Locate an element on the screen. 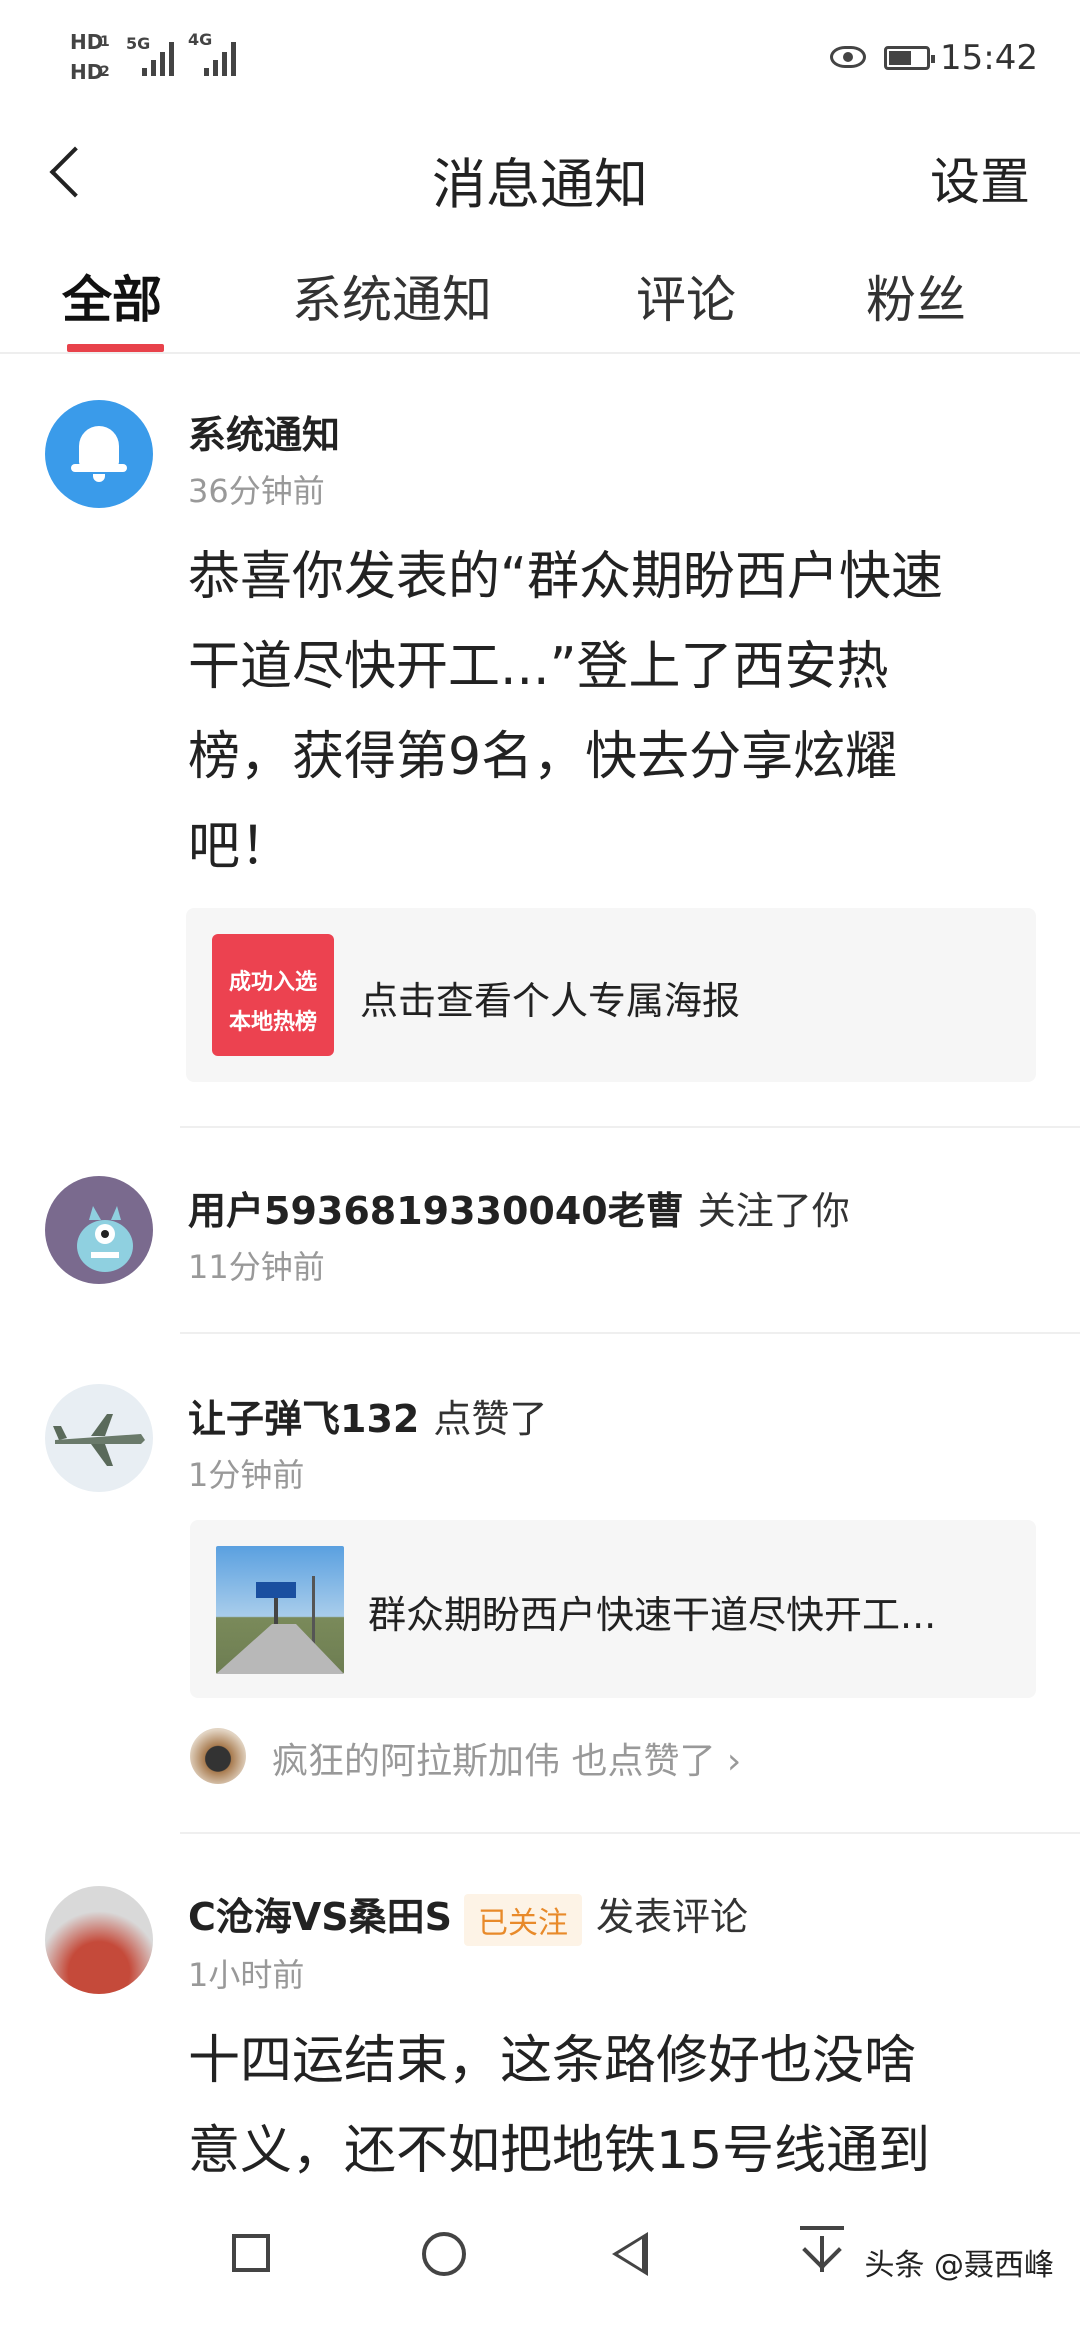 The height and width of the screenshot is (2340, 1080). badge-line: 成功入选 is located at coordinates (272, 982).